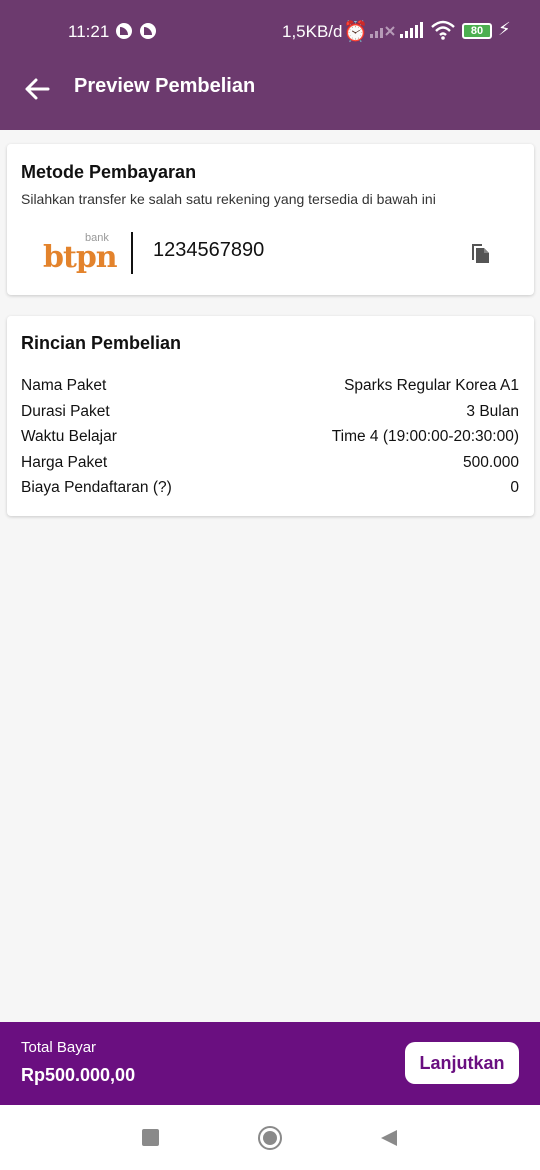  I want to click on arrow-left-icon, so click(37, 89).